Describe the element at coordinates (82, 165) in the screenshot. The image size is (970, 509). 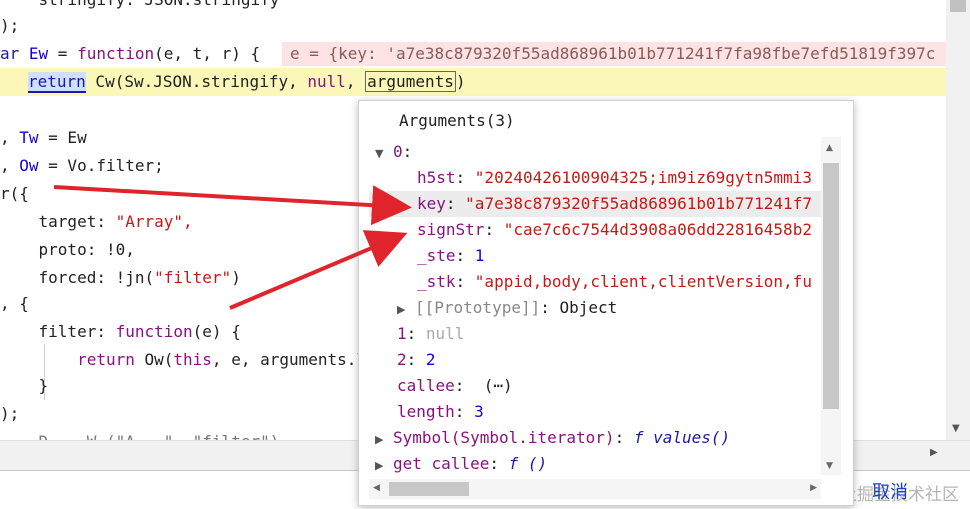
I see `code-line: , Ow = Vo.filter;` at that location.